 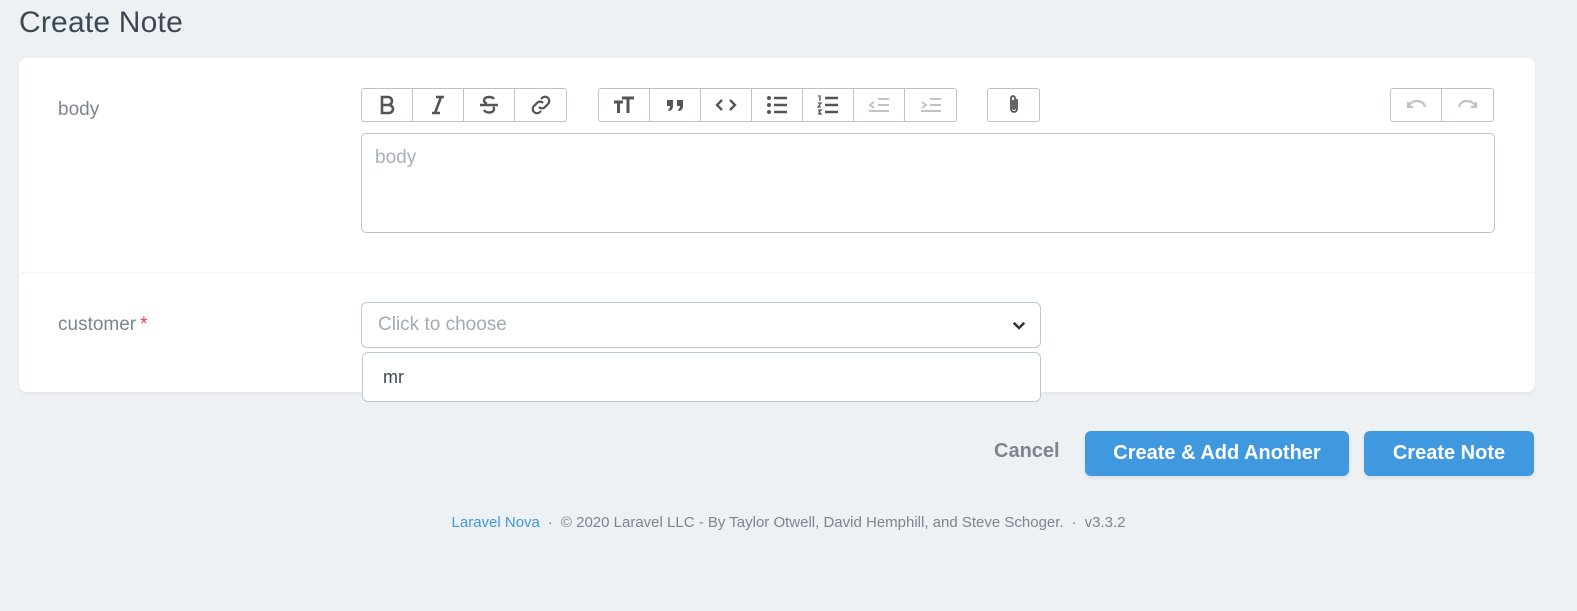 I want to click on numbered-list-icon, so click(x=827, y=105).